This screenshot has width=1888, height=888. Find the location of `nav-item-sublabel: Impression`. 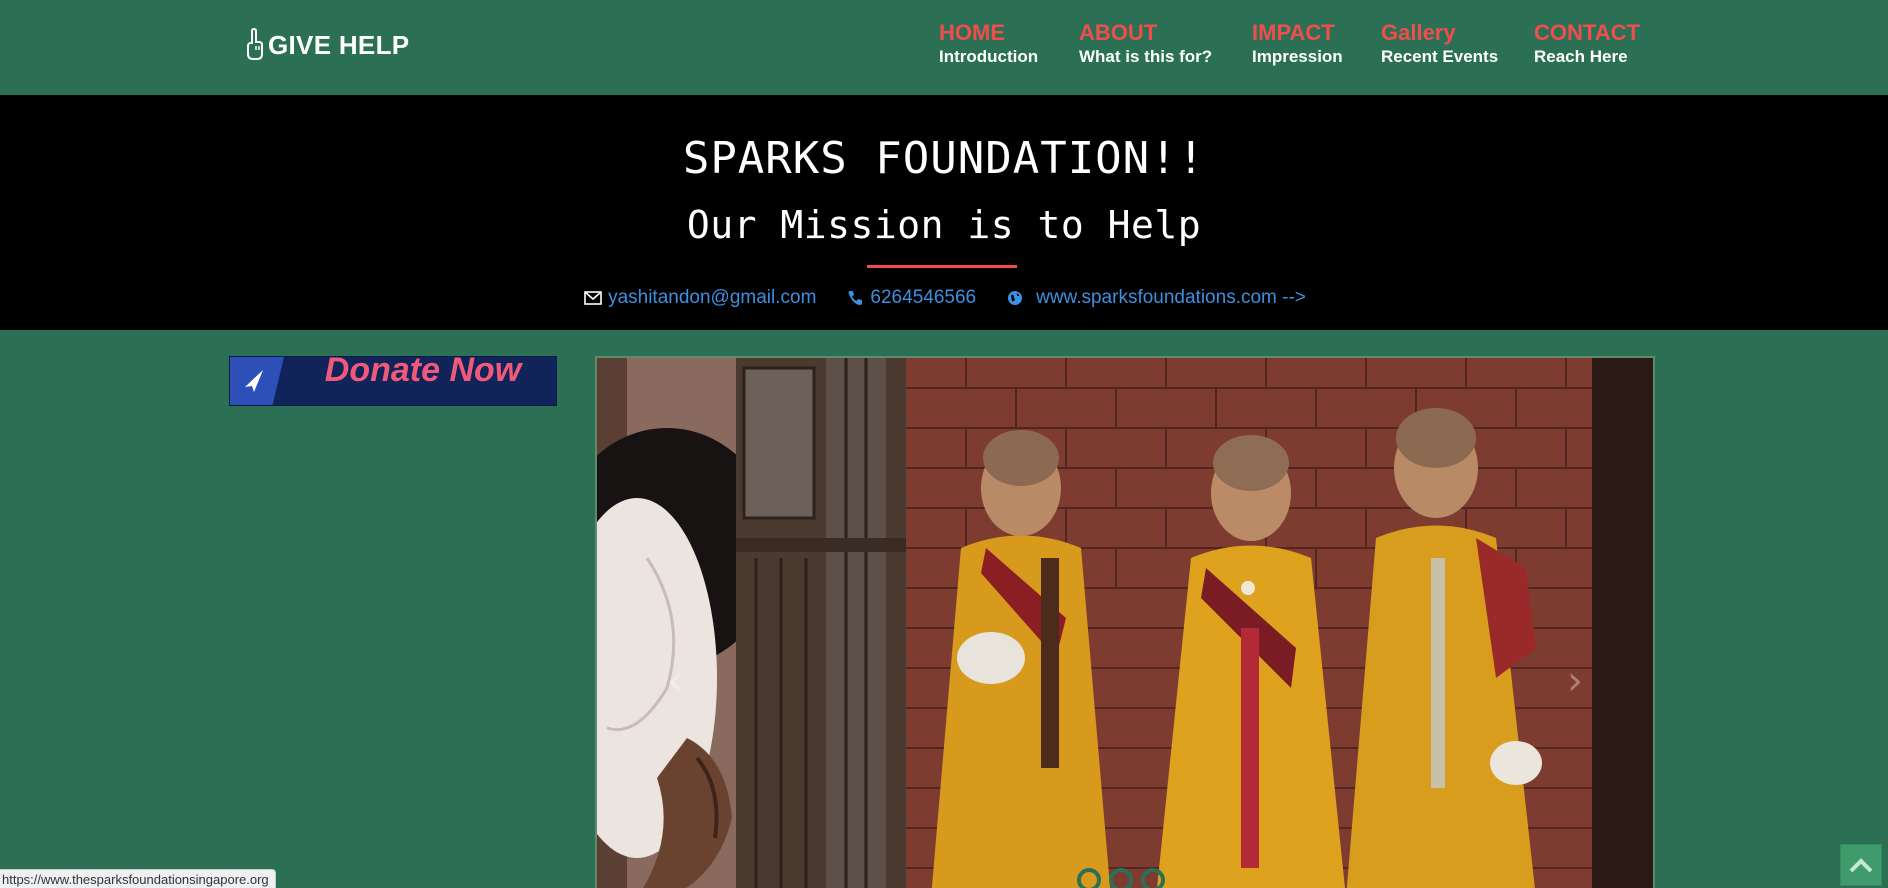

nav-item-sublabel: Impression is located at coordinates (1297, 56).